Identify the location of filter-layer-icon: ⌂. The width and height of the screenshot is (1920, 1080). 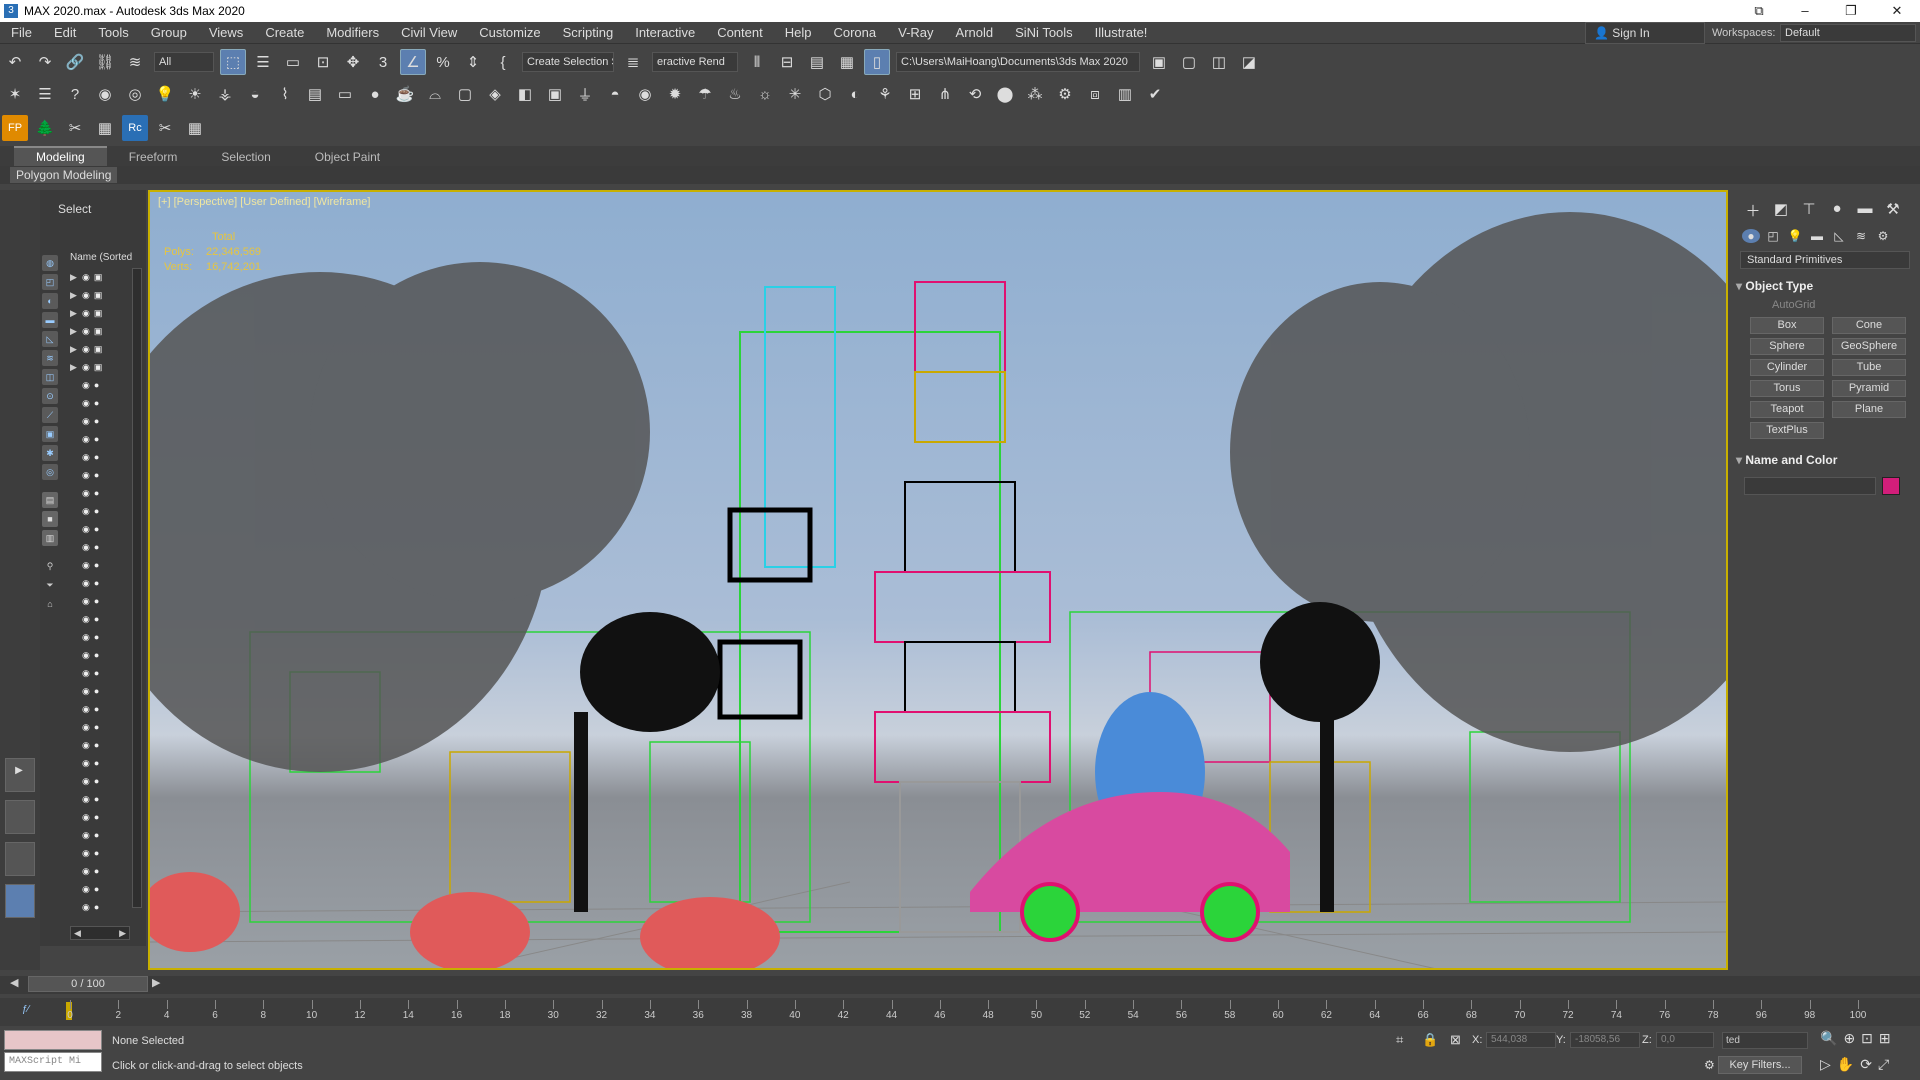
(50, 604).